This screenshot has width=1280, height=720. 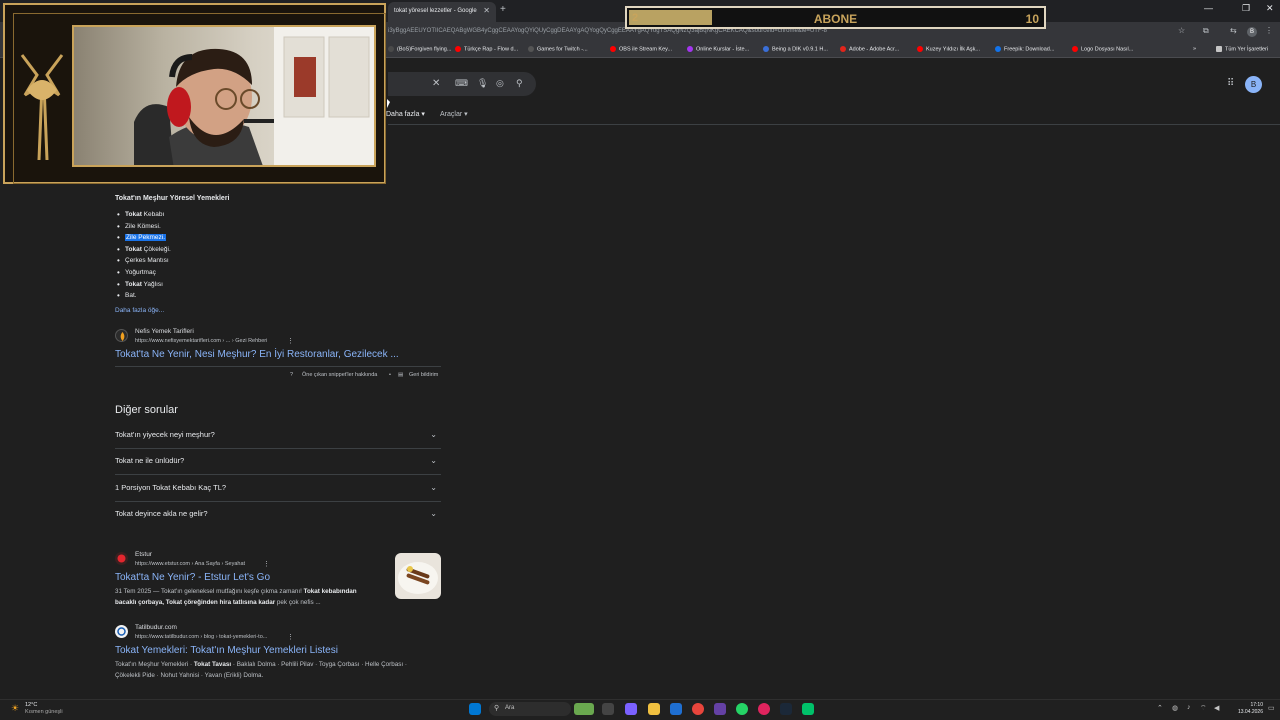 I want to click on snippet-item-text: Yoğurtmaç, so click(x=140, y=272).